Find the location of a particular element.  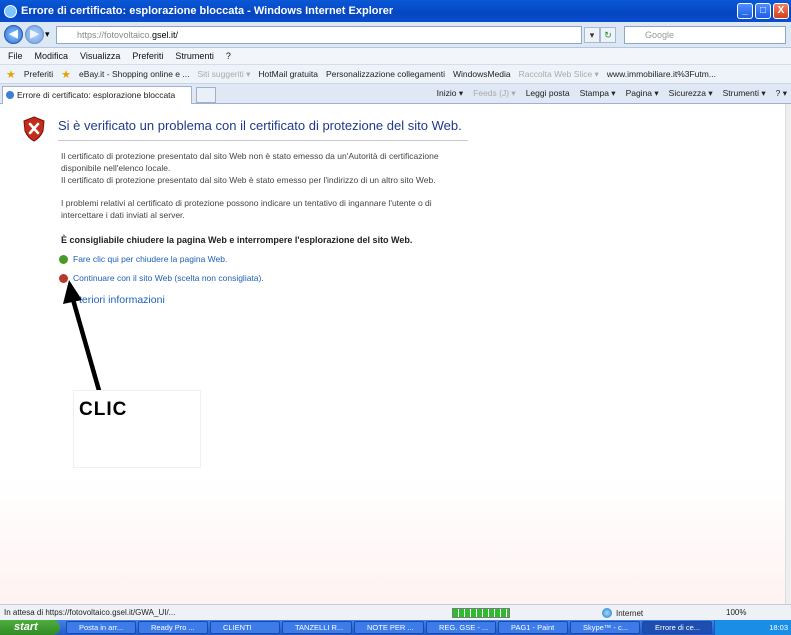

url-host: gsel.it/ is located at coordinates (165, 35).